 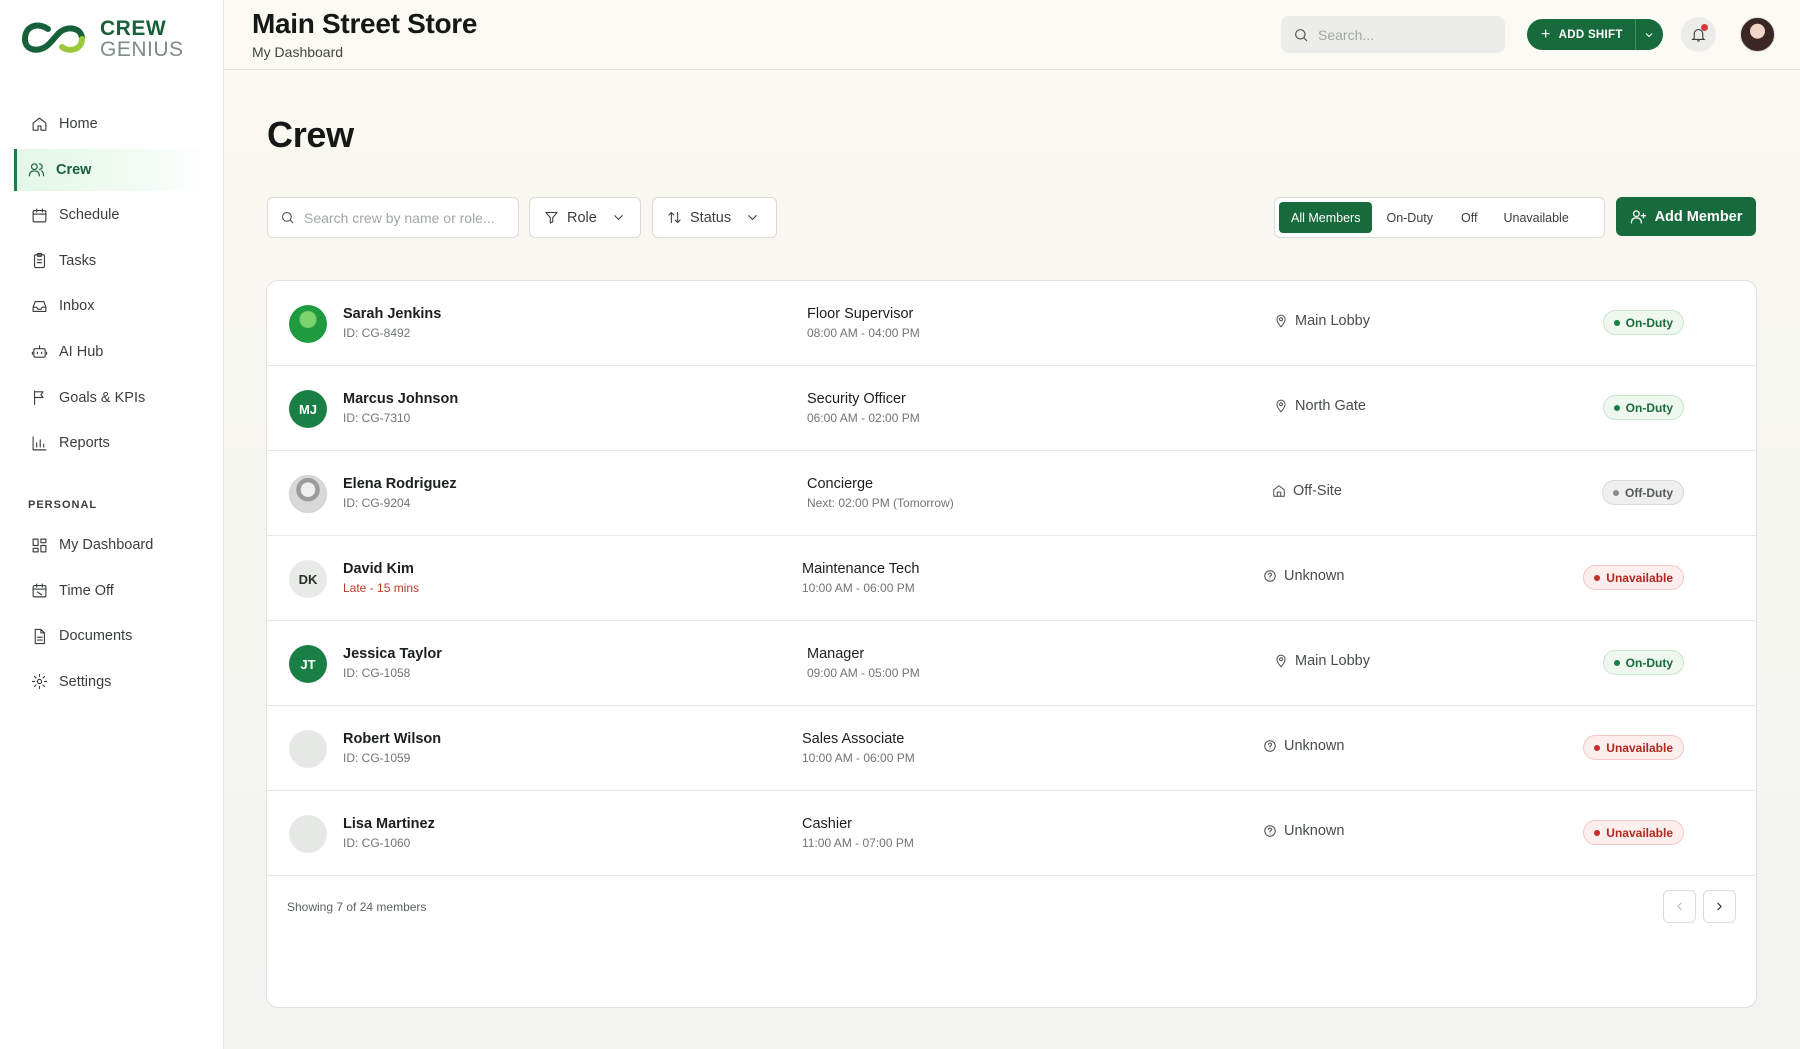 I want to click on member-role: Manager, so click(x=836, y=654).